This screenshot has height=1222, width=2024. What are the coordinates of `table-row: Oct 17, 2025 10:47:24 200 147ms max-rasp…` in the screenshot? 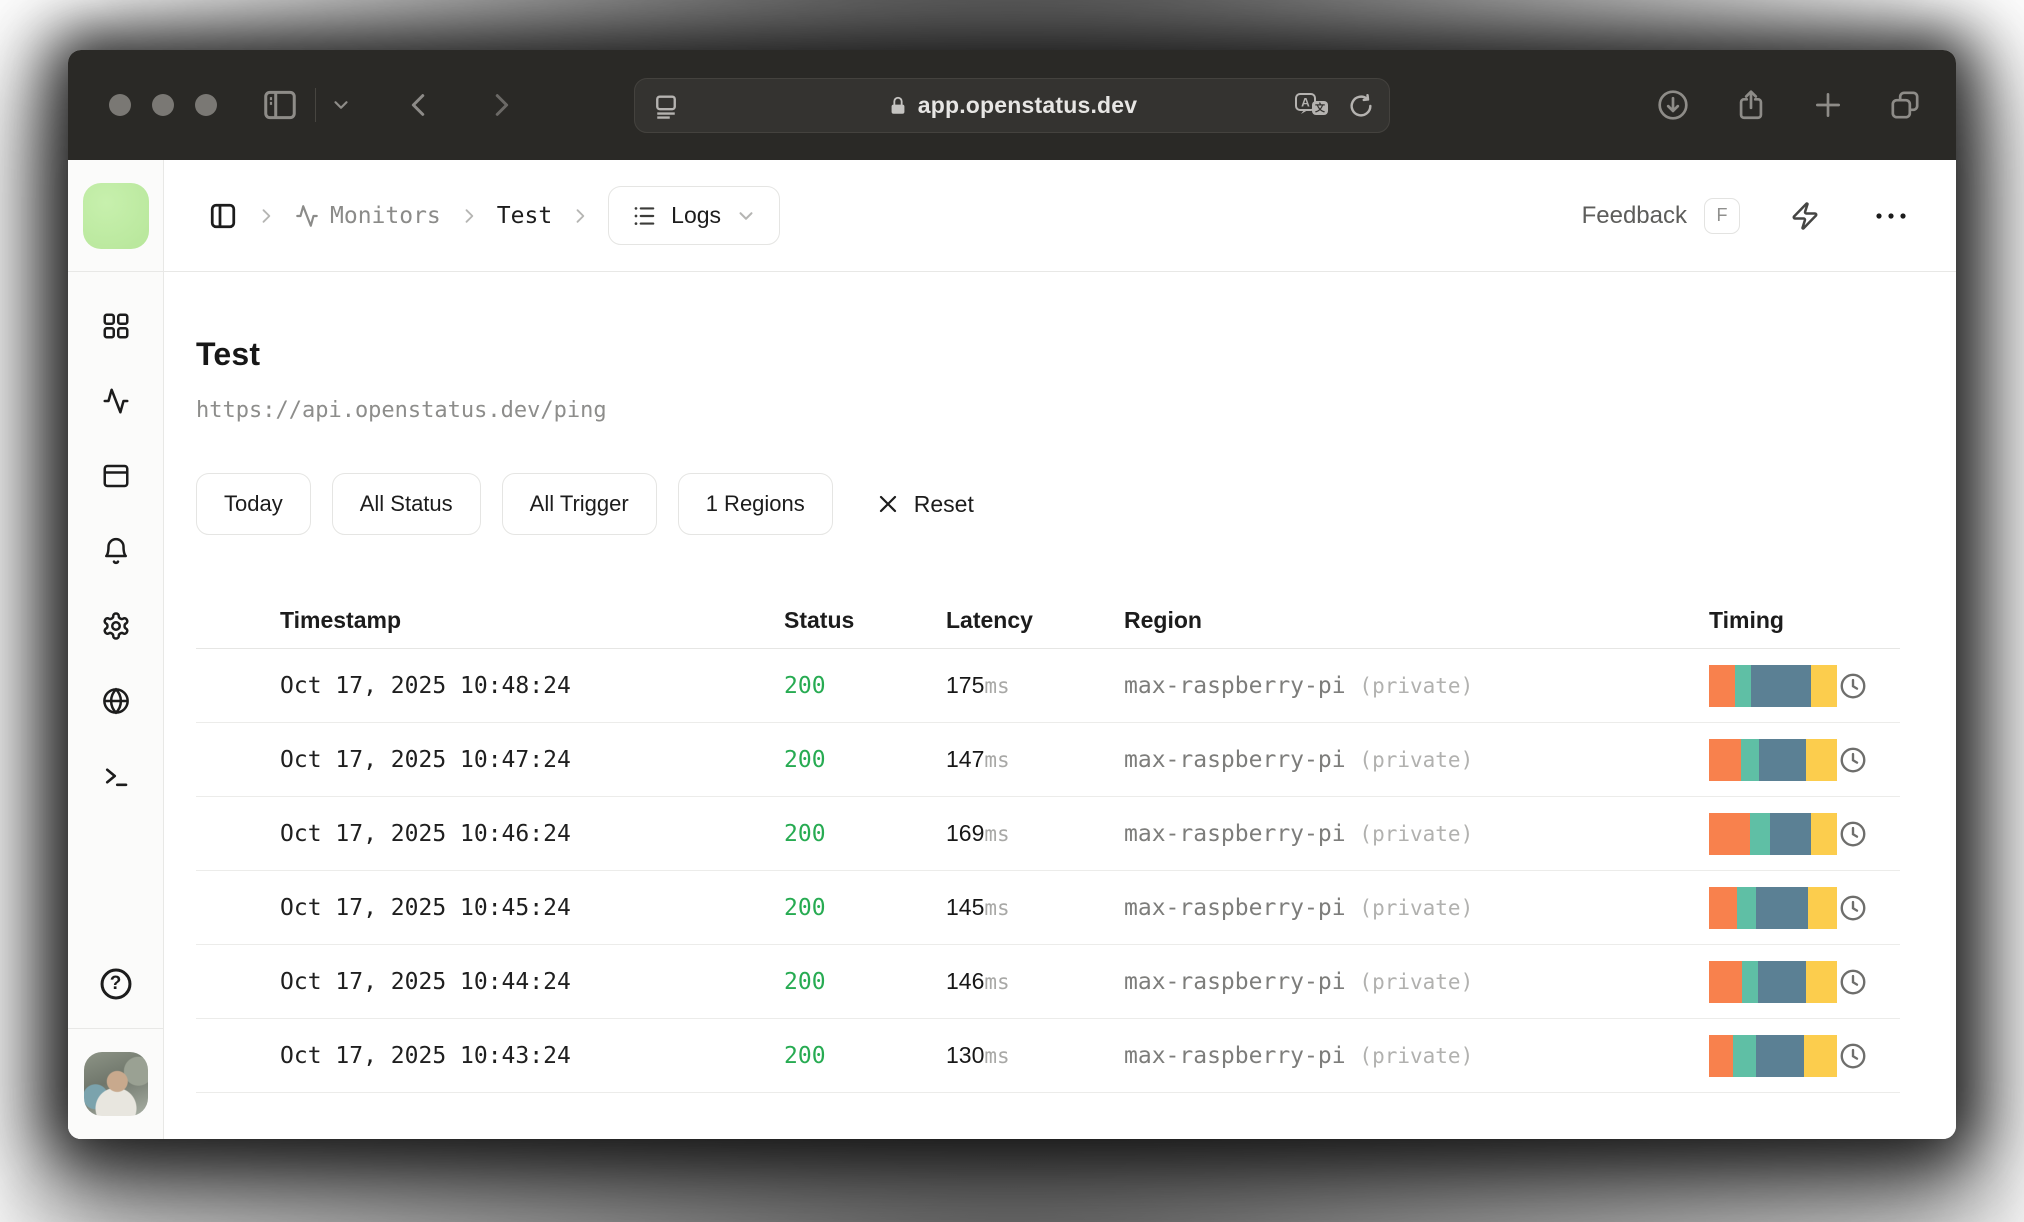 It's located at (1048, 760).